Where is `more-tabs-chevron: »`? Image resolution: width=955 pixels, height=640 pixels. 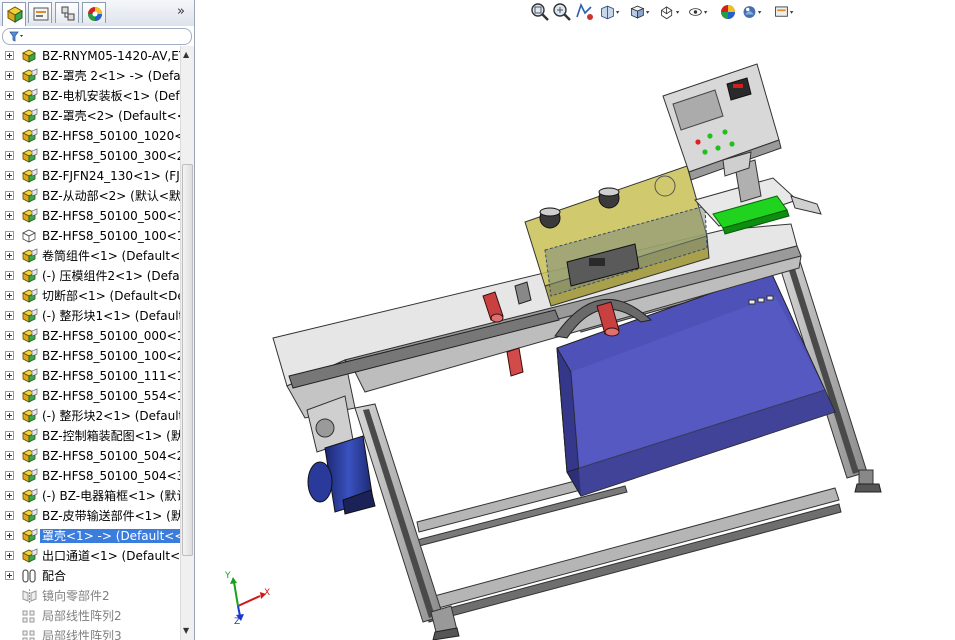 more-tabs-chevron: » is located at coordinates (181, 11).